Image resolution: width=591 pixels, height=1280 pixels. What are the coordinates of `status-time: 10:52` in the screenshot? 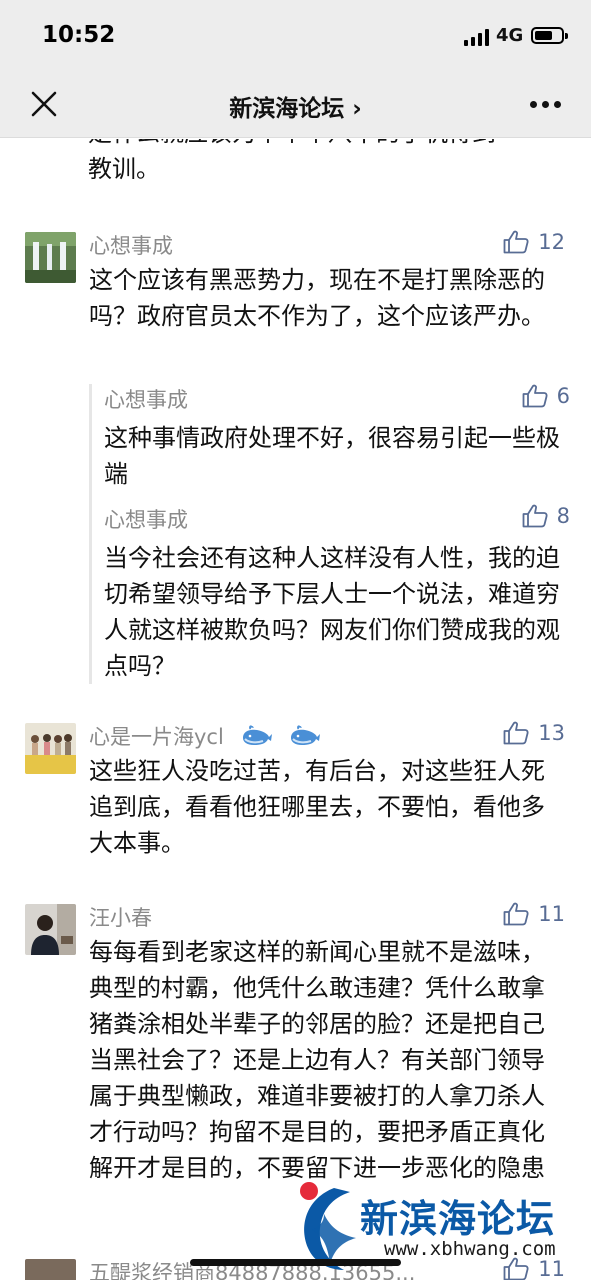 It's located at (79, 35).